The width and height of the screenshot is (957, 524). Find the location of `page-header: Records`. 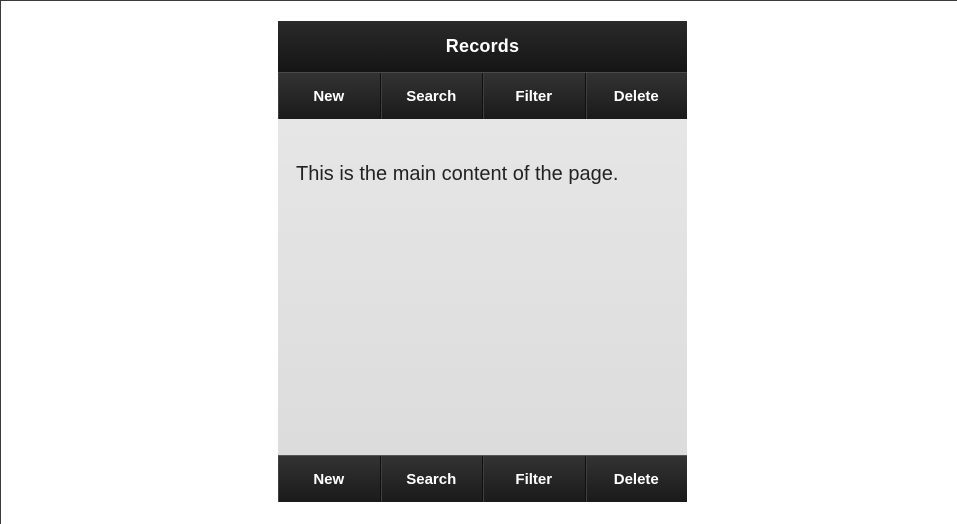

page-header: Records is located at coordinates (482, 46).